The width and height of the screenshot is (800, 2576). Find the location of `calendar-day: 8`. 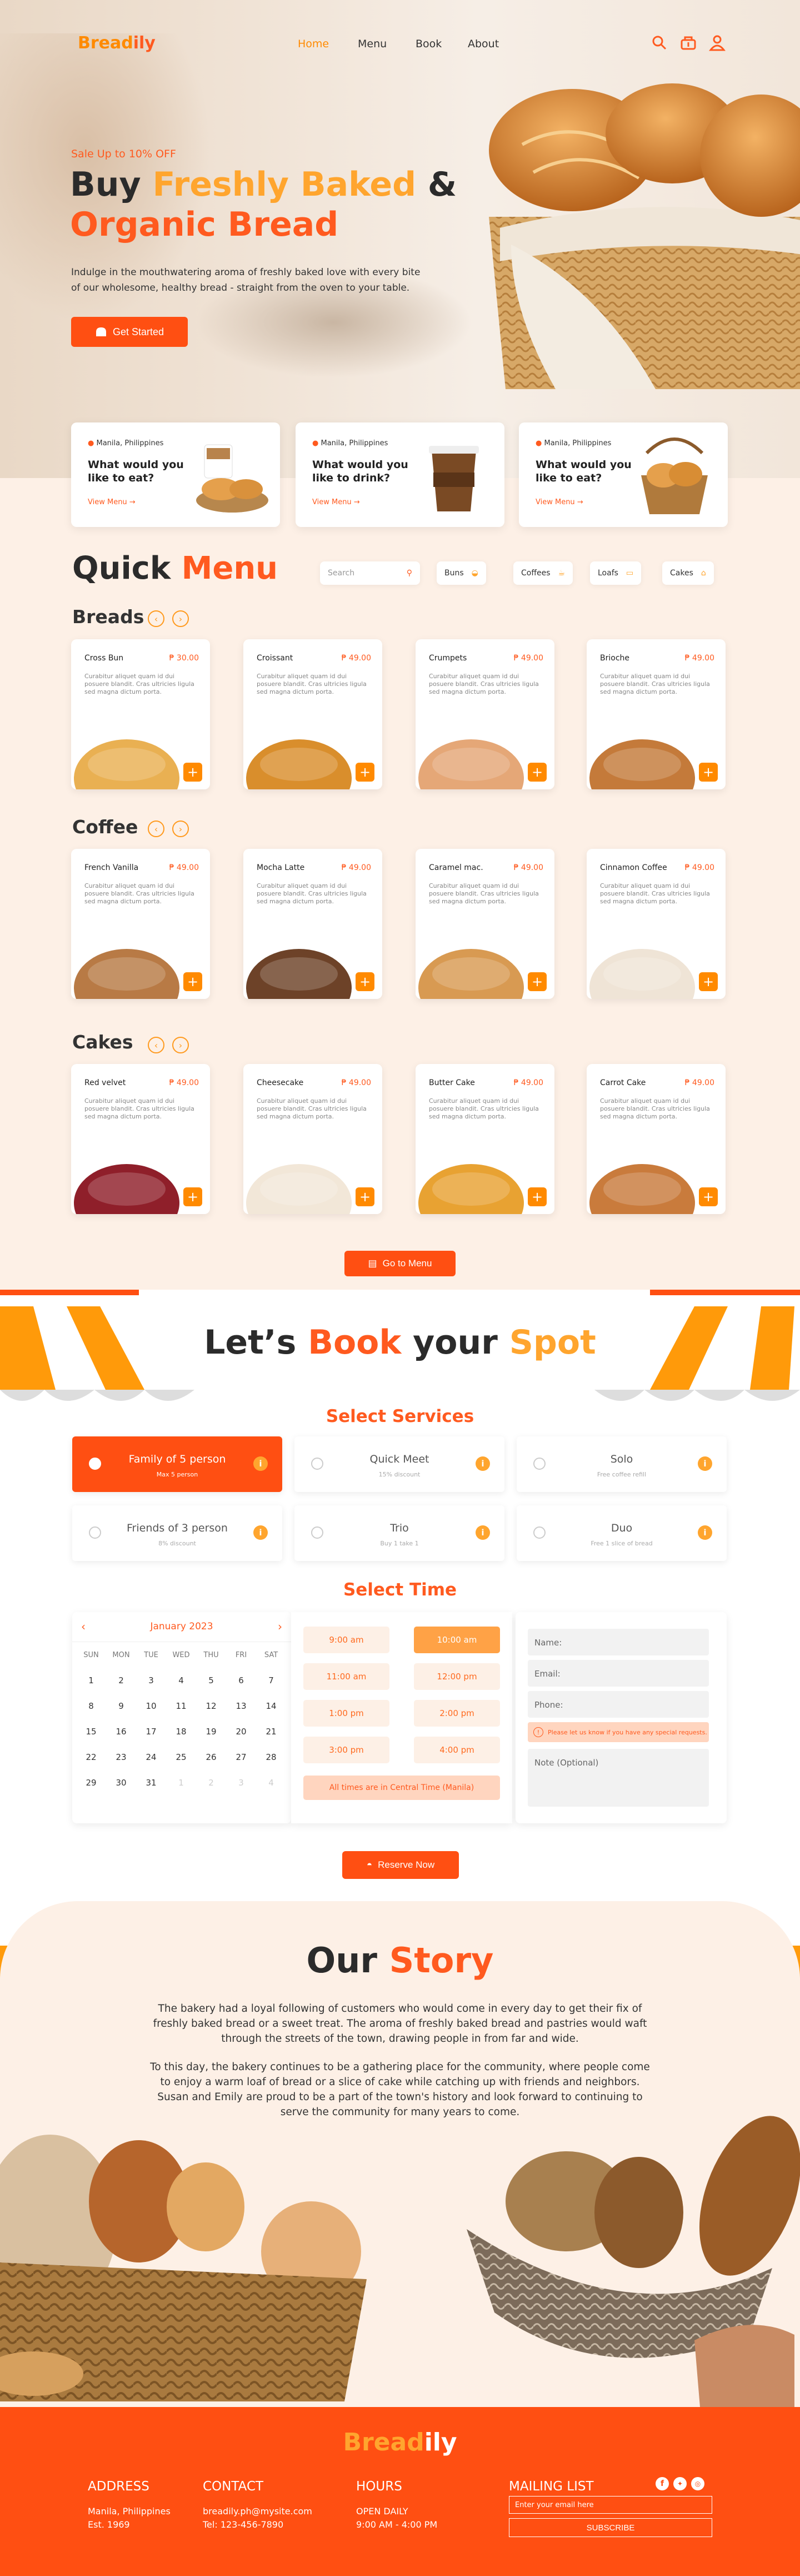

calendar-day: 8 is located at coordinates (91, 1706).